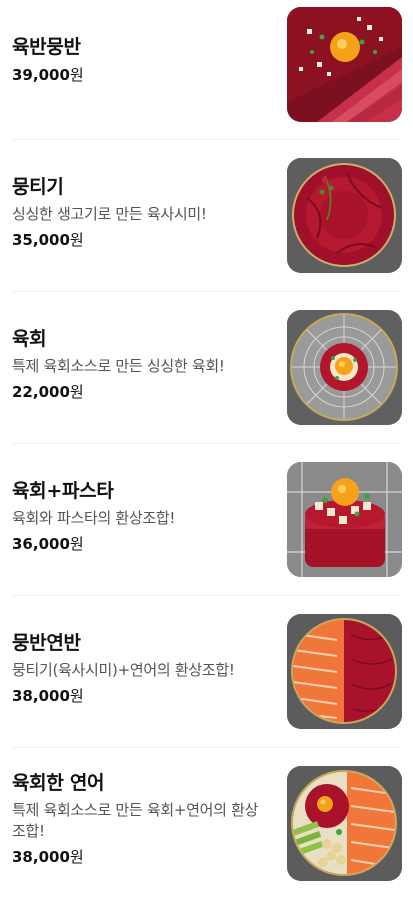 The image size is (413, 898). What do you see at coordinates (123, 670) in the screenshot?
I see `menu-item-description: 뭉티기(육사시미)+연어의 환상조합!` at bounding box center [123, 670].